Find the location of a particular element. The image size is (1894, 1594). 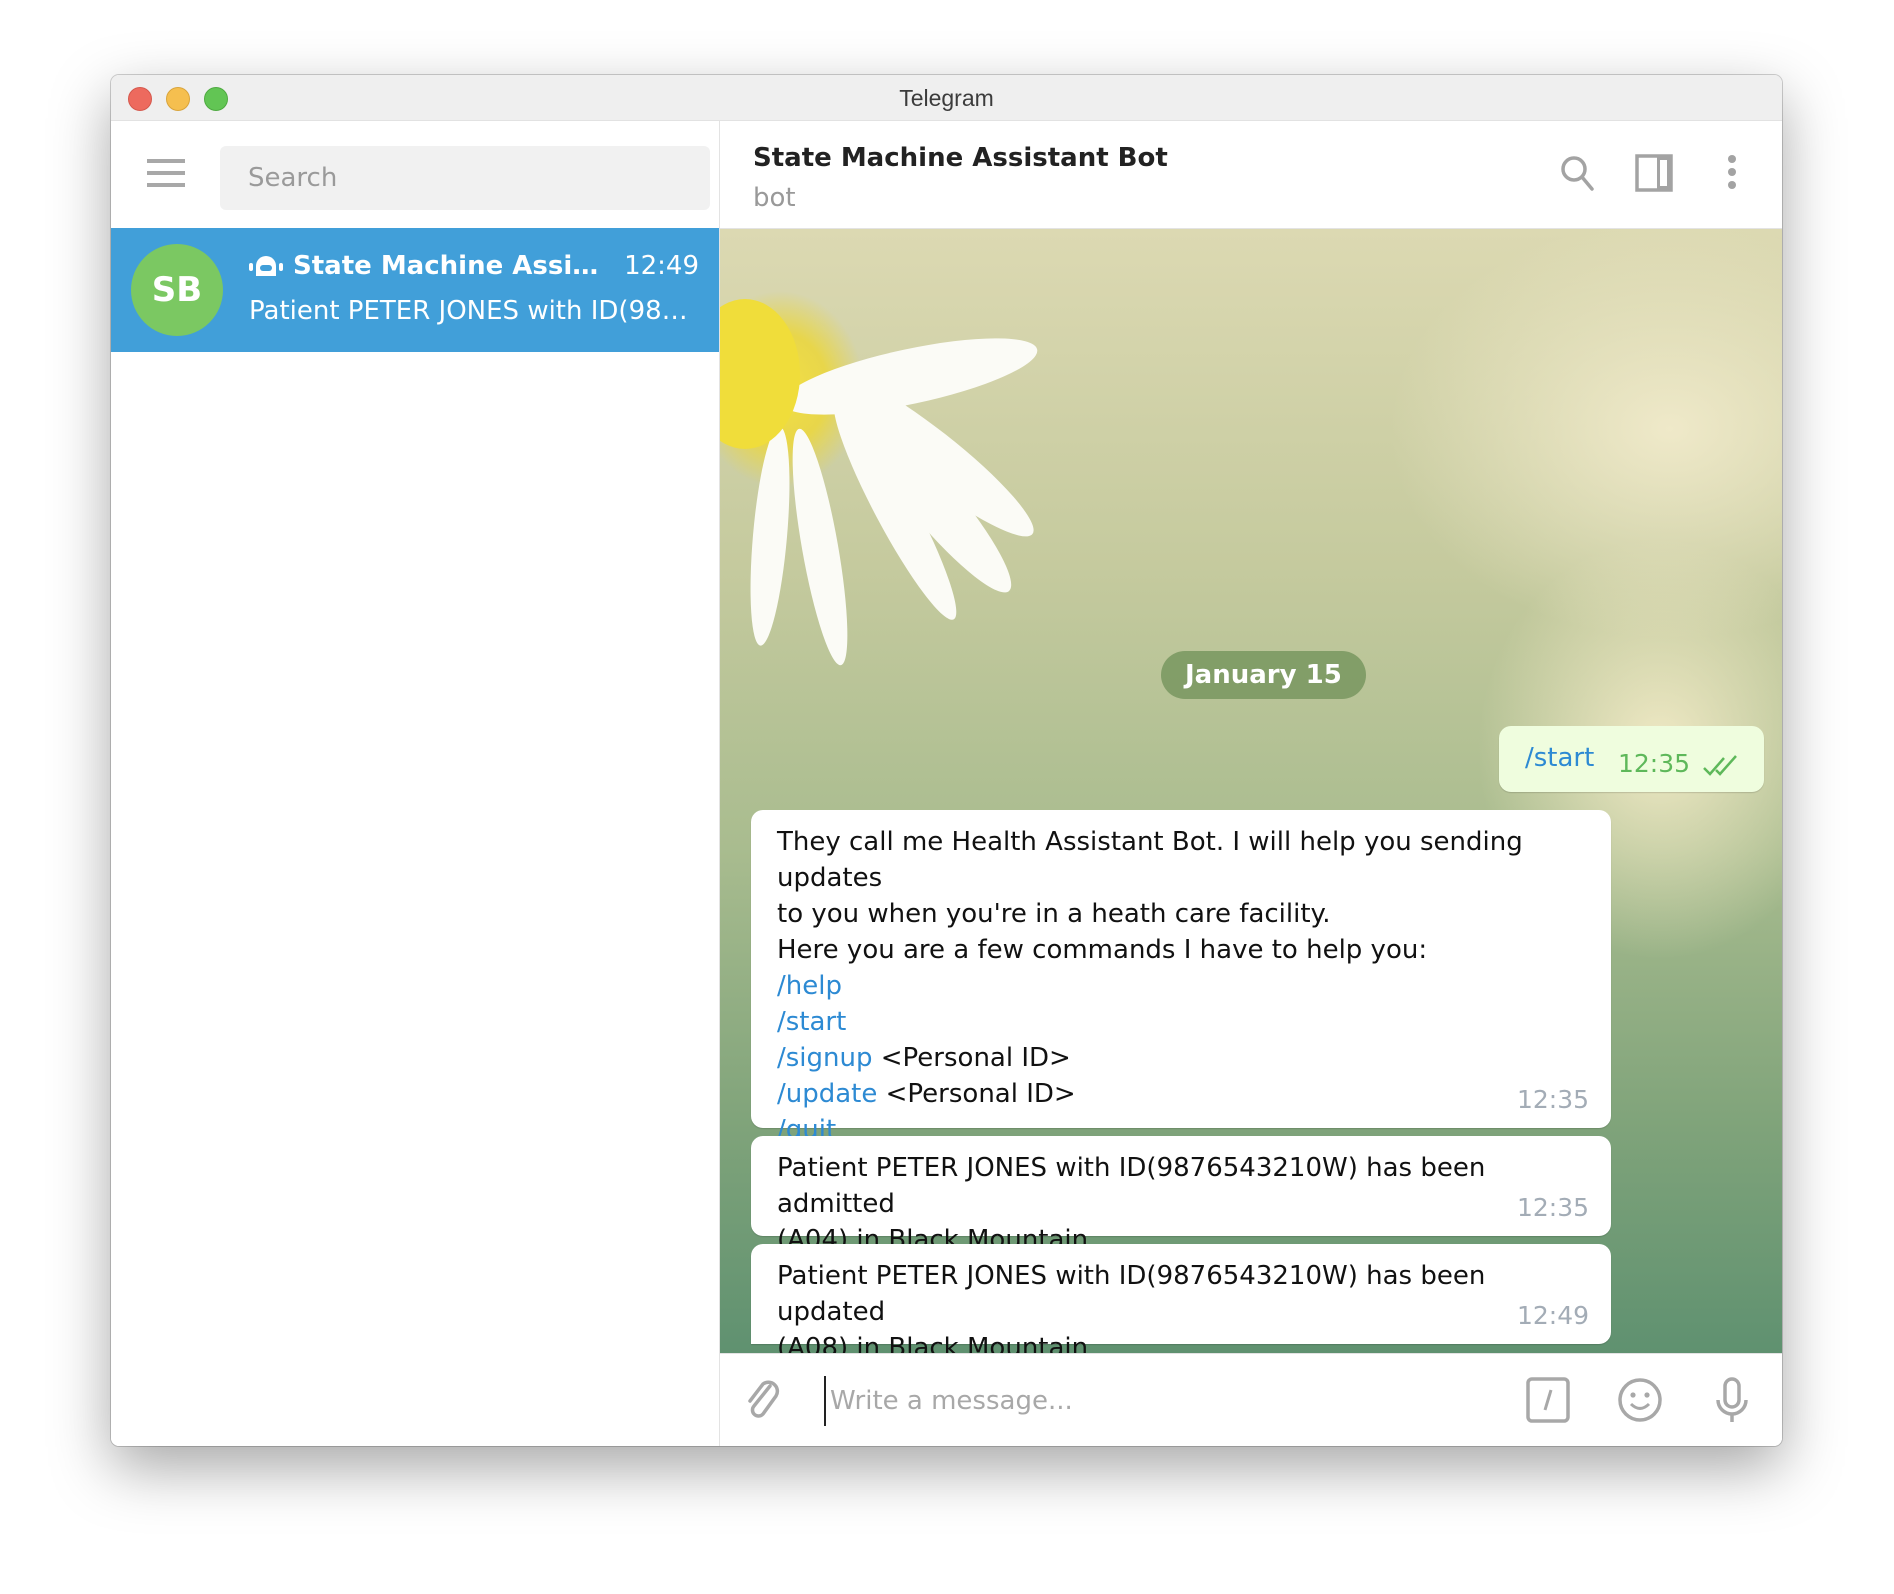

command-link-signup: /signup is located at coordinates (825, 1058).